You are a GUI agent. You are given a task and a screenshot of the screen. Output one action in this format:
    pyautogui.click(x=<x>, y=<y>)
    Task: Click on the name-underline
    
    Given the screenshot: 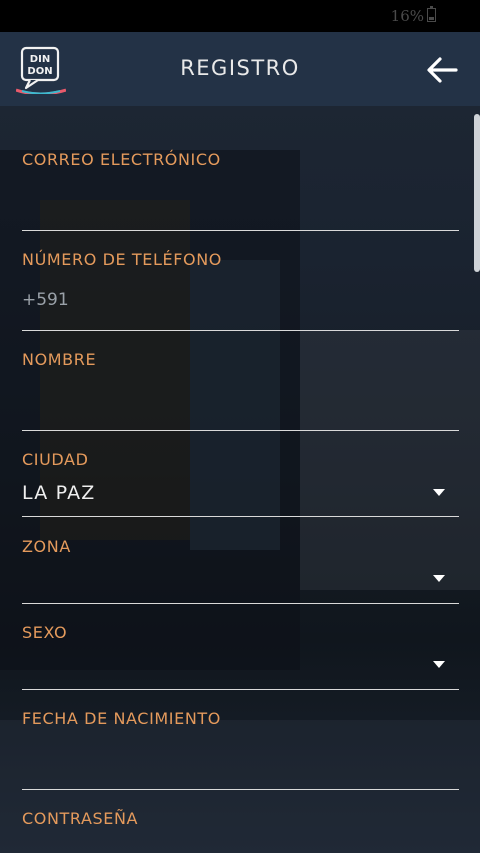 What is the action you would take?
    pyautogui.click(x=240, y=430)
    